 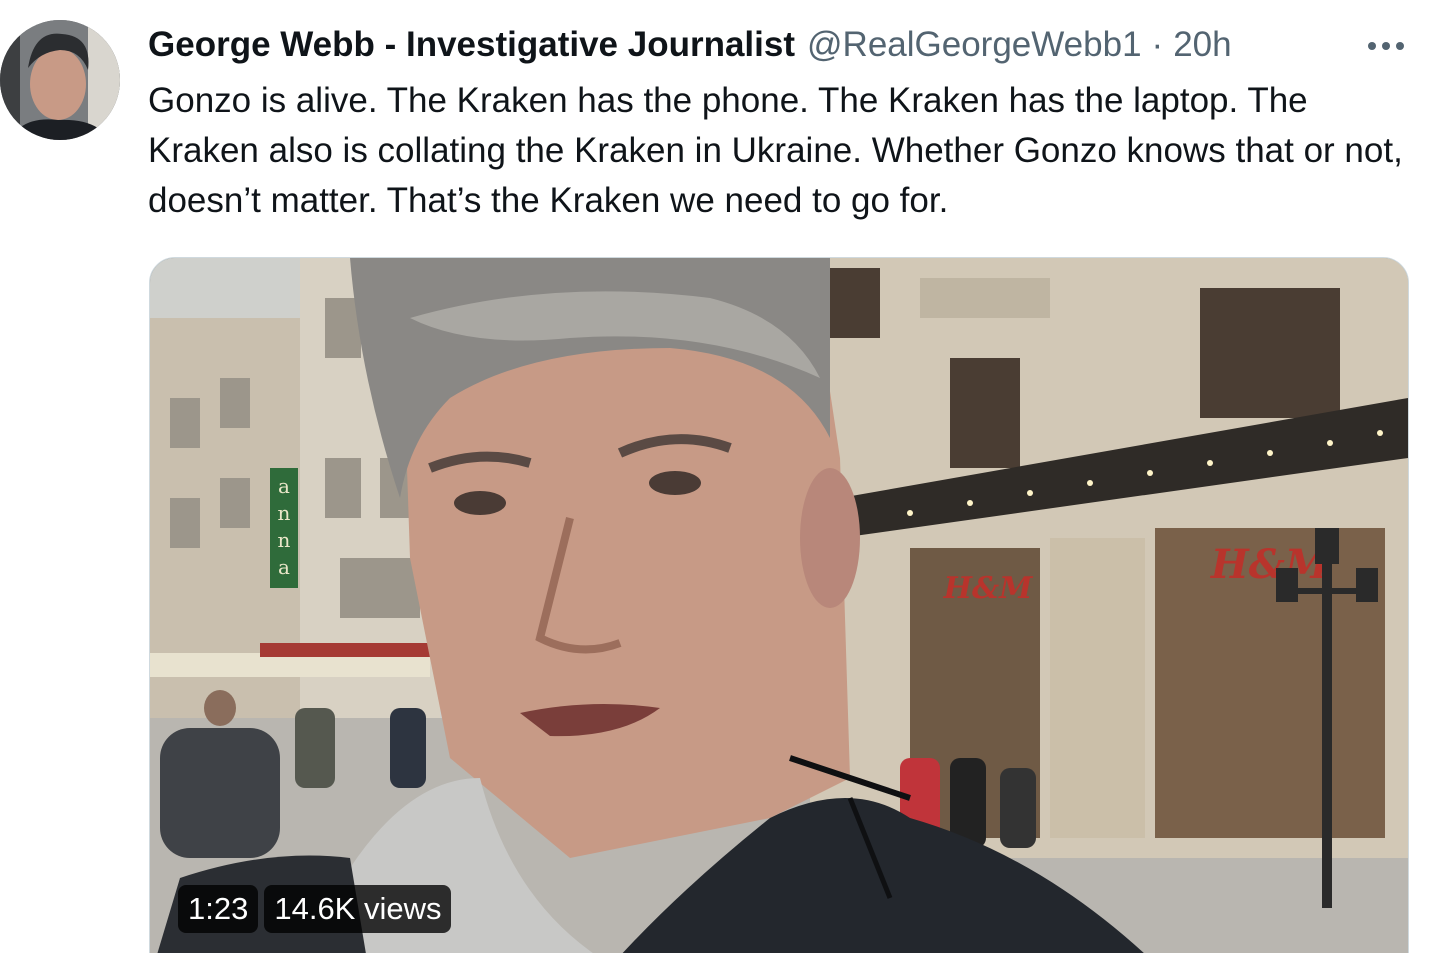 I want to click on more-options-button, so click(x=1386, y=46).